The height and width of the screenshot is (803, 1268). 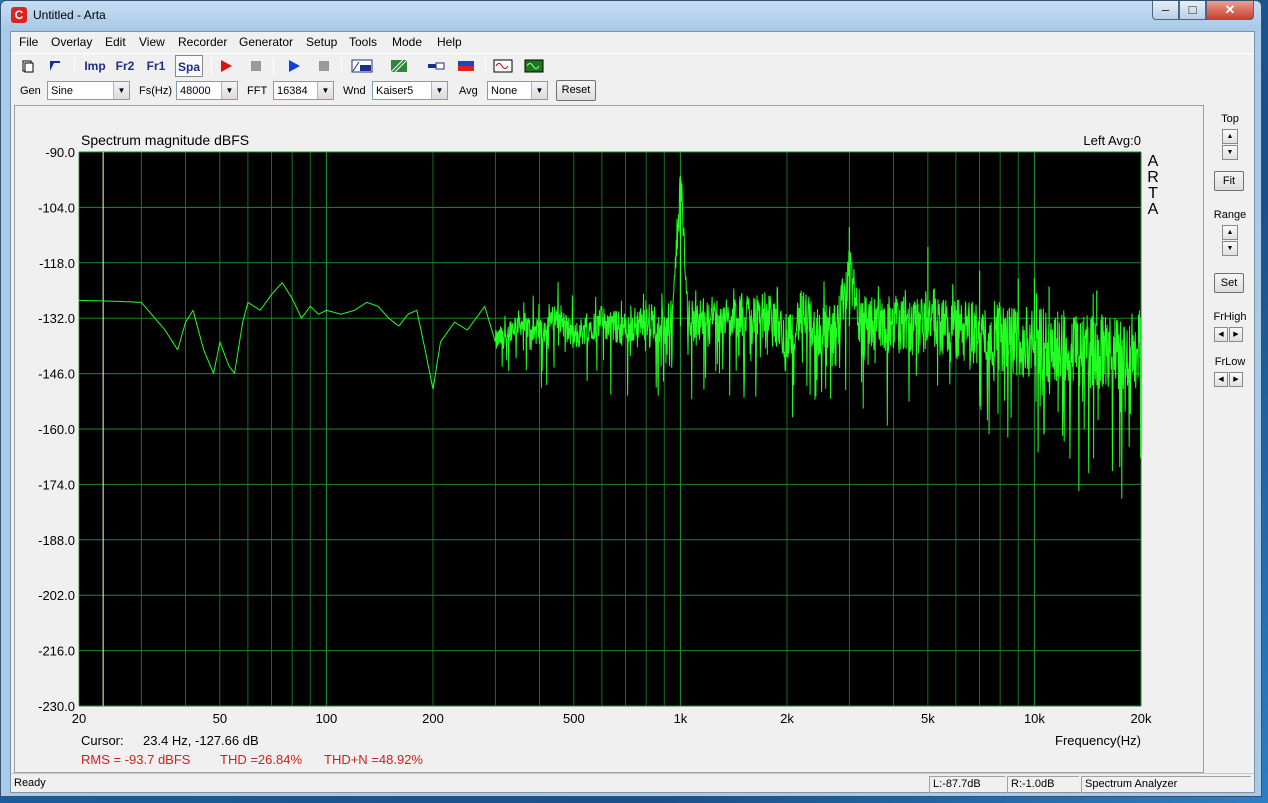 I want to click on menu-recorder: Recorder, so click(x=202, y=42).